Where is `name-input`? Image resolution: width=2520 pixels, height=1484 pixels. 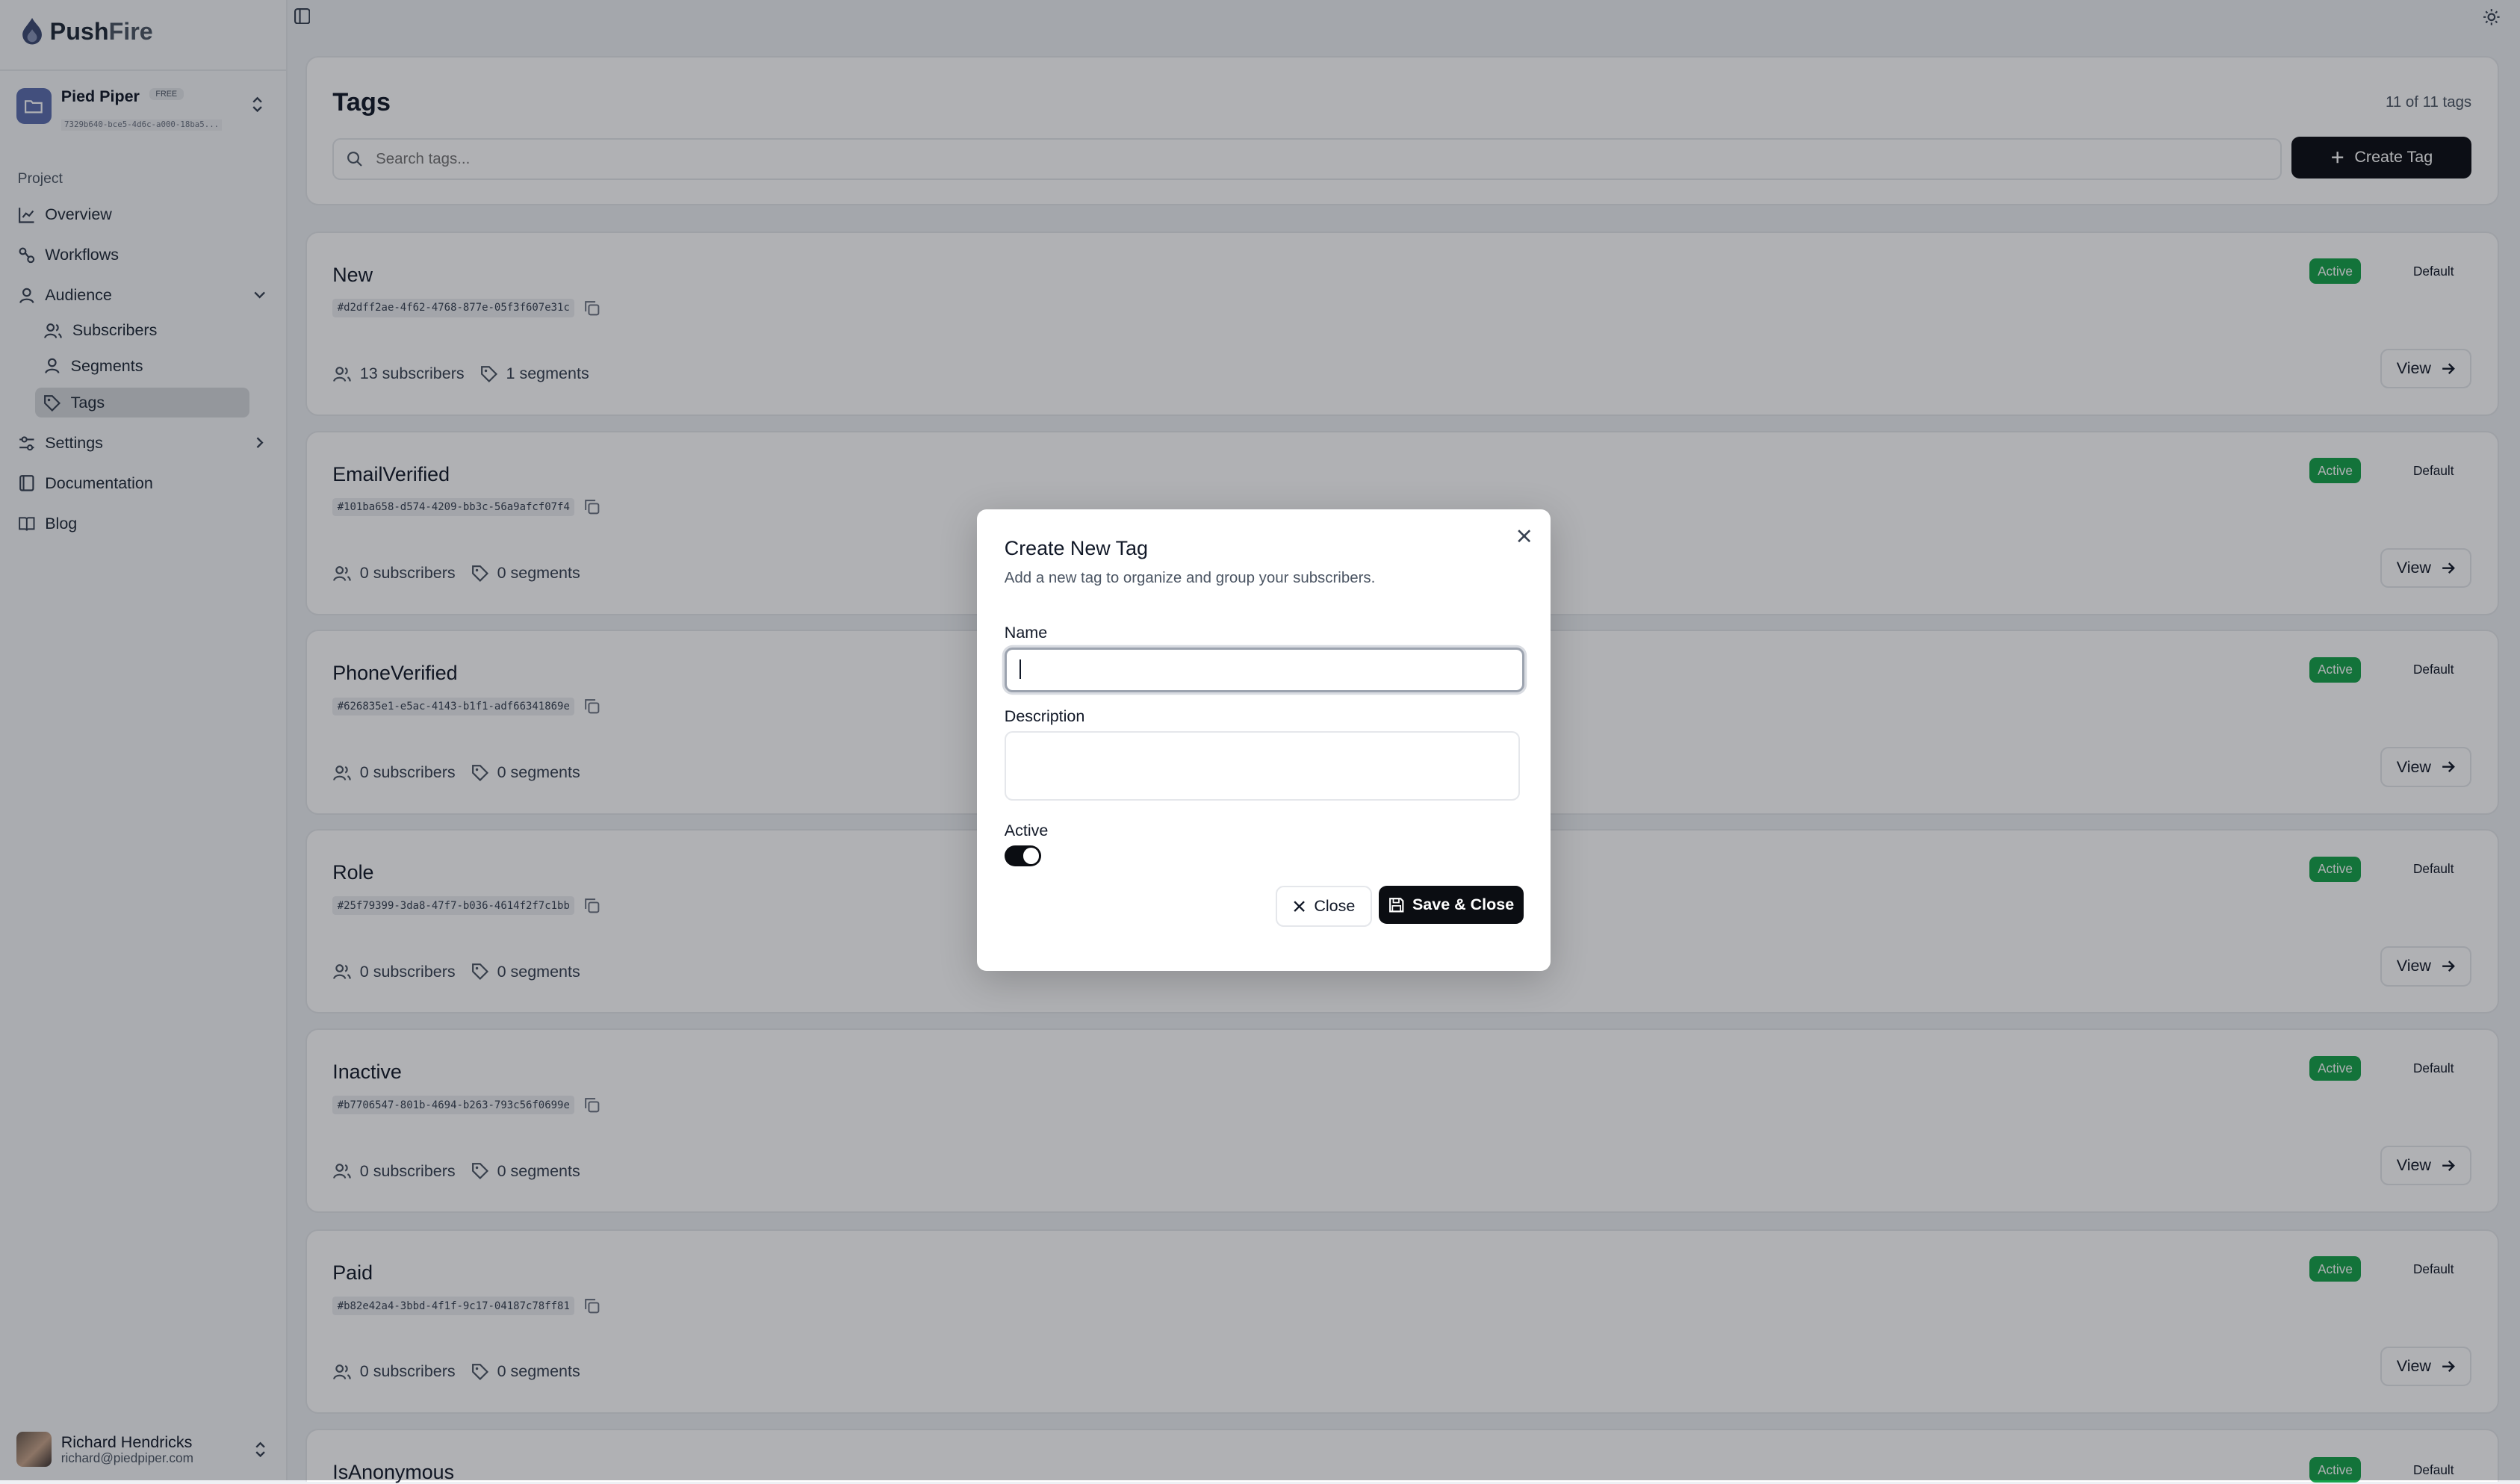
name-input is located at coordinates (1261, 671).